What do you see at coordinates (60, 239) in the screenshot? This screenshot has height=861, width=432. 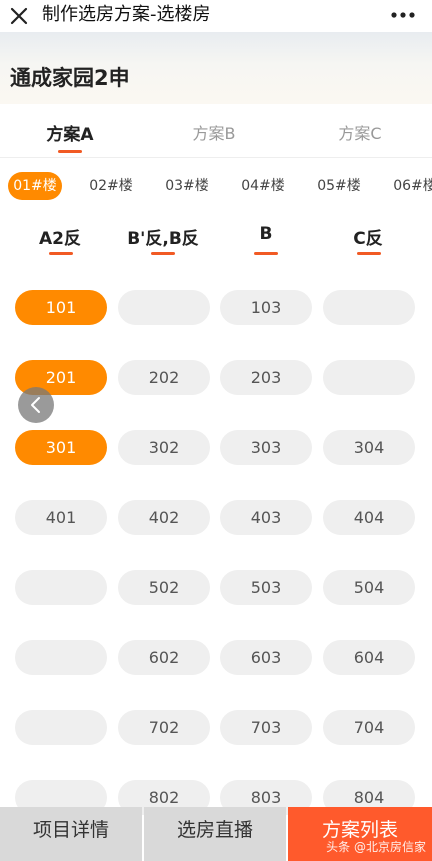 I see `unit-header-a2: A2反` at bounding box center [60, 239].